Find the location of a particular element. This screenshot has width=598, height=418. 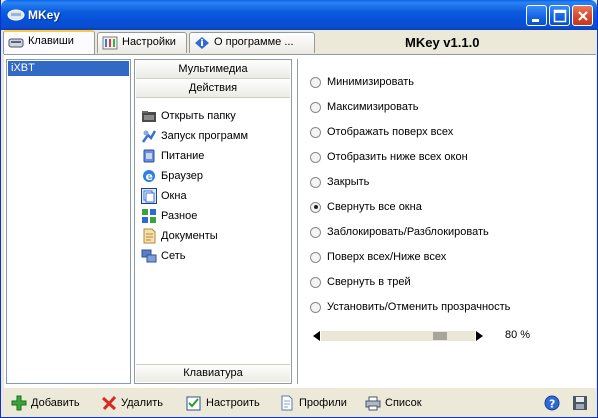

arrow-right-icon is located at coordinates (479, 336).